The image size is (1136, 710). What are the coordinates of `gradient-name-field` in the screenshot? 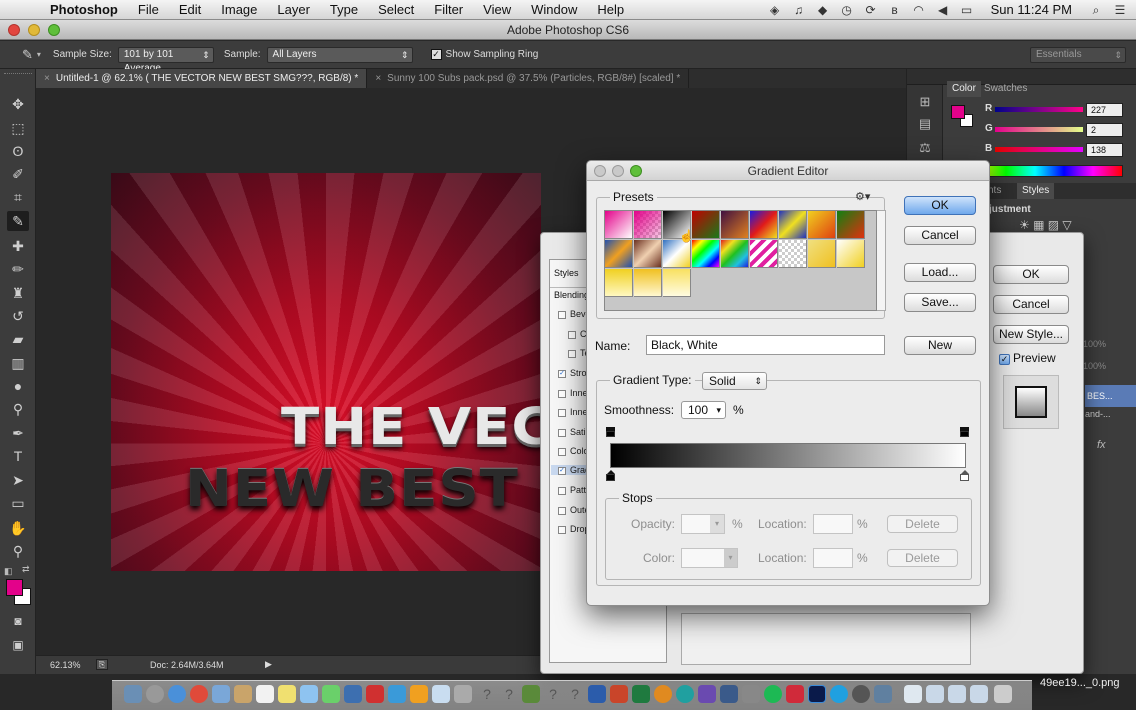 It's located at (765, 345).